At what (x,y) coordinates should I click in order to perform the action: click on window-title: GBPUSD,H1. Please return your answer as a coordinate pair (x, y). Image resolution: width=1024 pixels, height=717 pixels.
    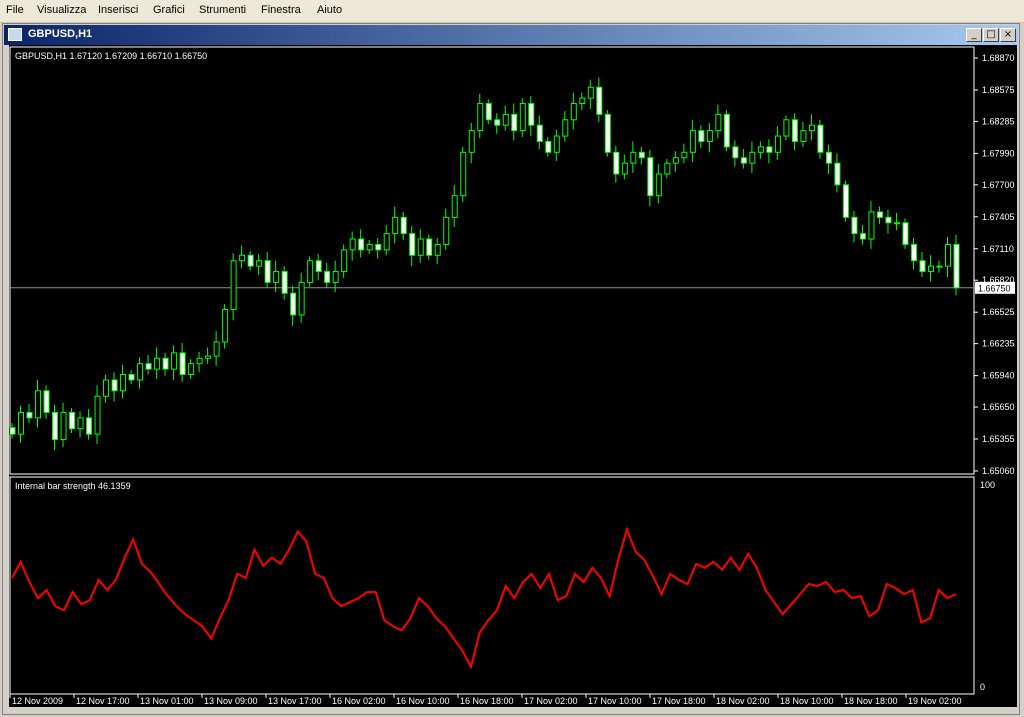
    Looking at the image, I should click on (60, 34).